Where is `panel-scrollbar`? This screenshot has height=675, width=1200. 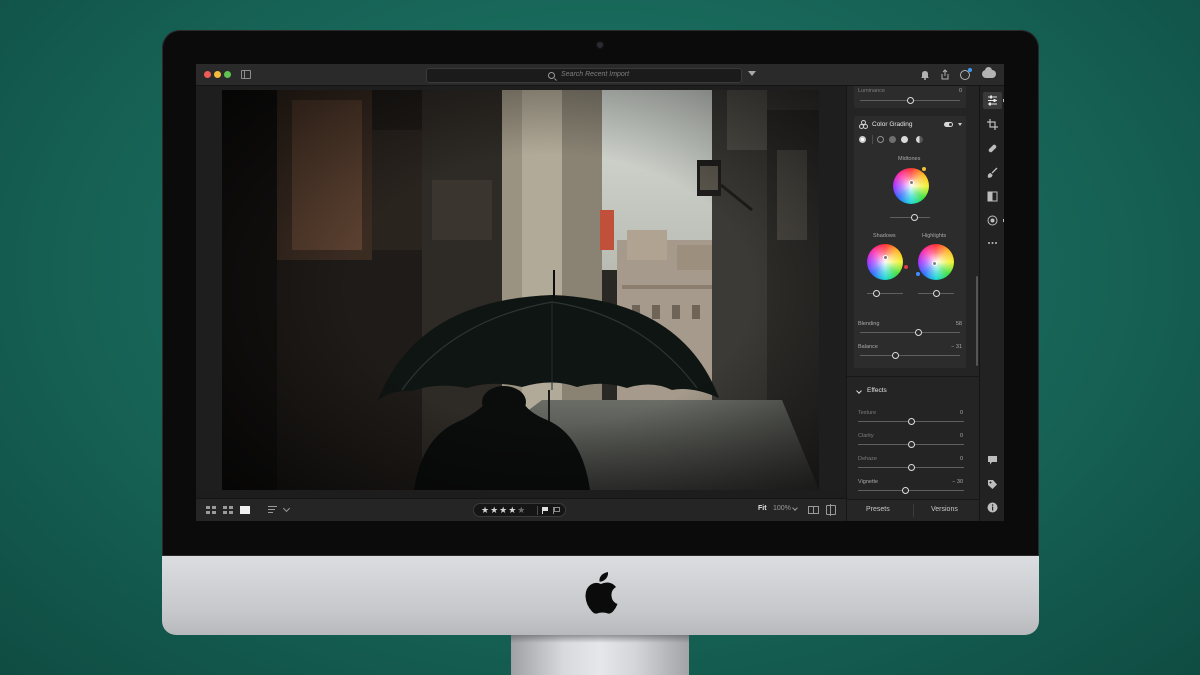
panel-scrollbar is located at coordinates (977, 321).